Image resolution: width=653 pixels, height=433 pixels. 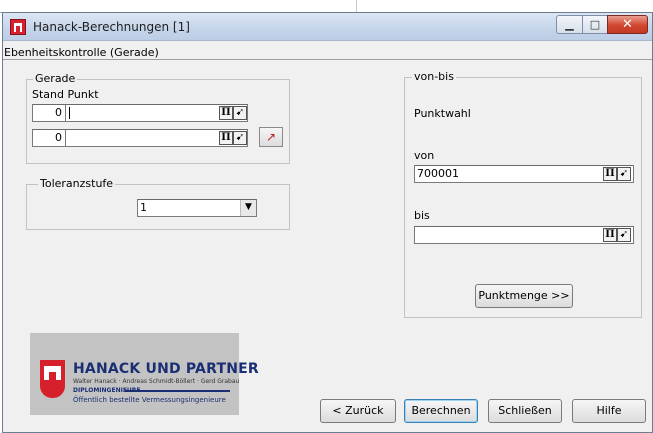 I want to click on gerade-legend: Gerade, so click(x=55, y=78).